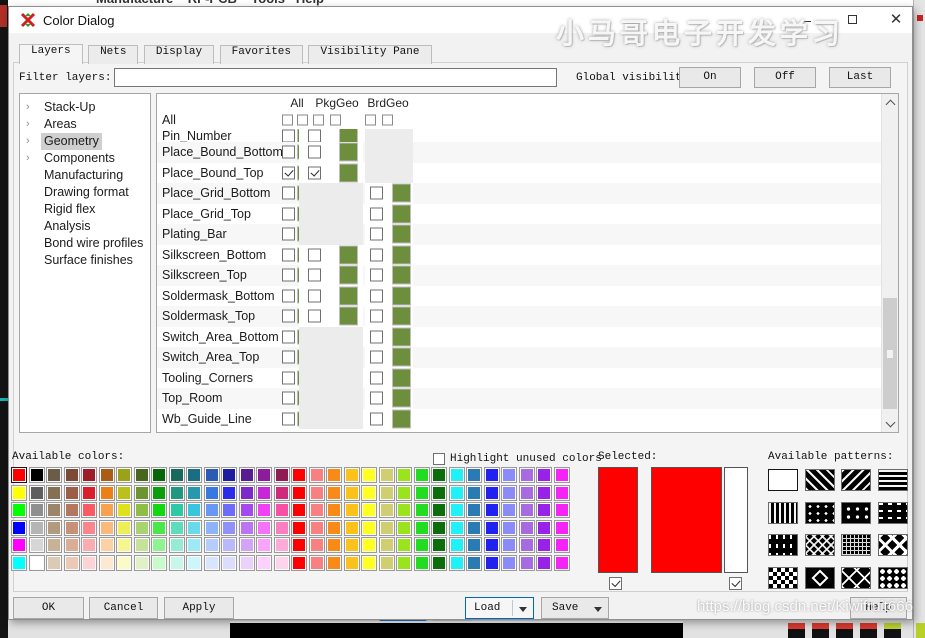  I want to click on pattern-swatch-diamond, so click(819, 577).